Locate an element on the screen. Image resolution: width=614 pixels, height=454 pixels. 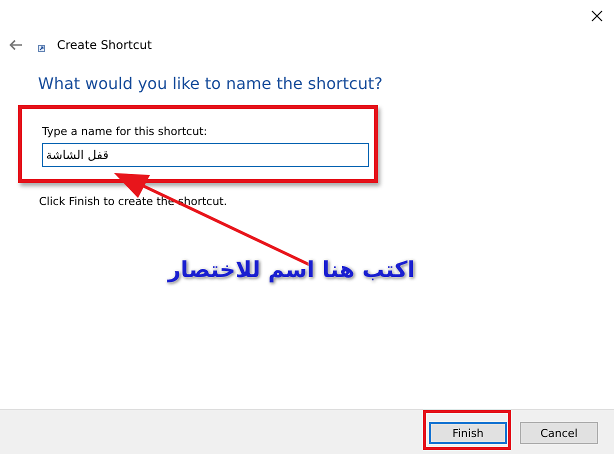
field-label: Type a name for this shortcut: is located at coordinates (125, 131).